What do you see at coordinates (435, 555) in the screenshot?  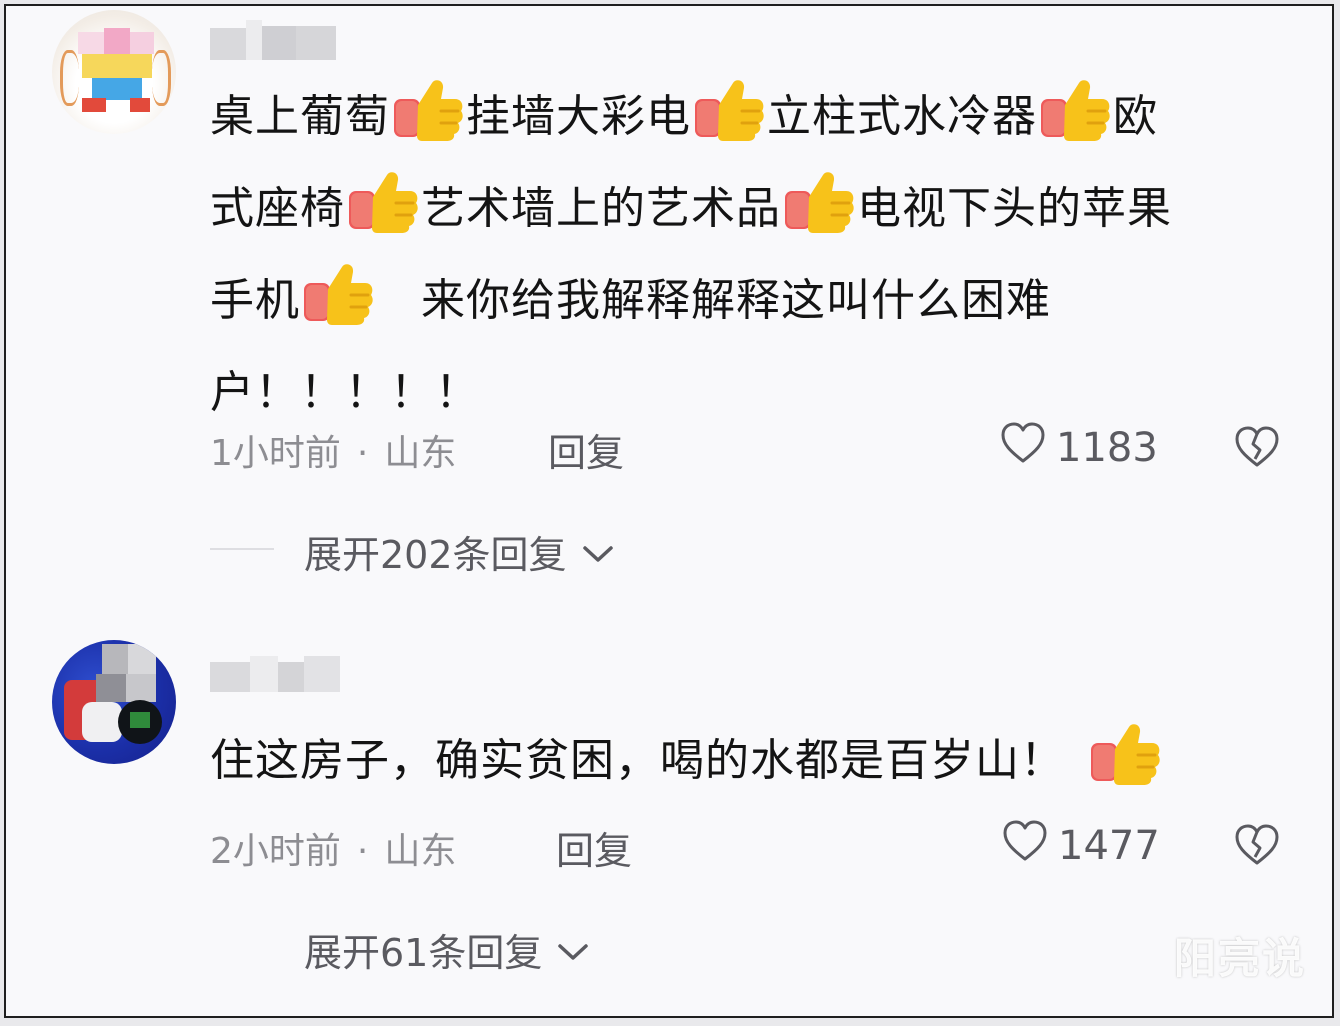 I see `expand-replies-label: 展开202条回复` at bounding box center [435, 555].